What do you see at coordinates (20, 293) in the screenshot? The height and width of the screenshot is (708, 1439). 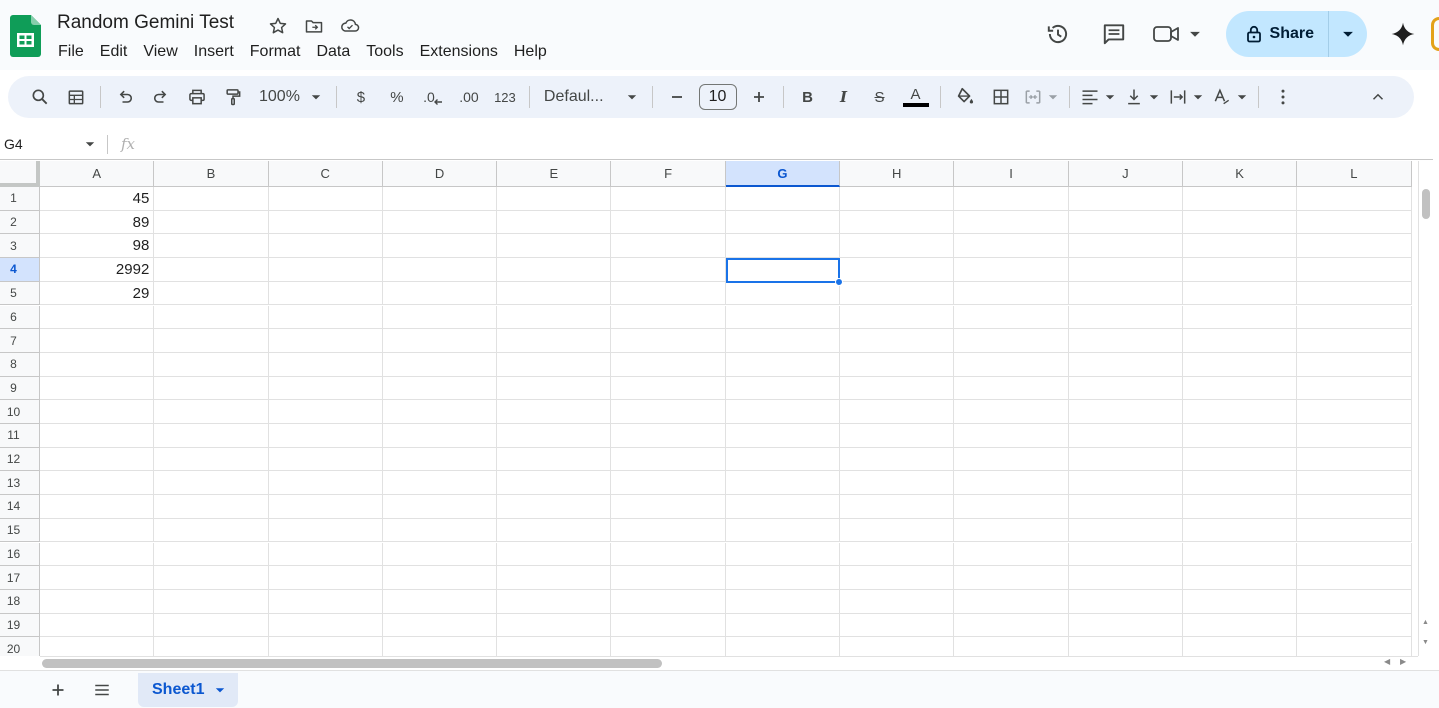 I see `row-header-5: 5` at bounding box center [20, 293].